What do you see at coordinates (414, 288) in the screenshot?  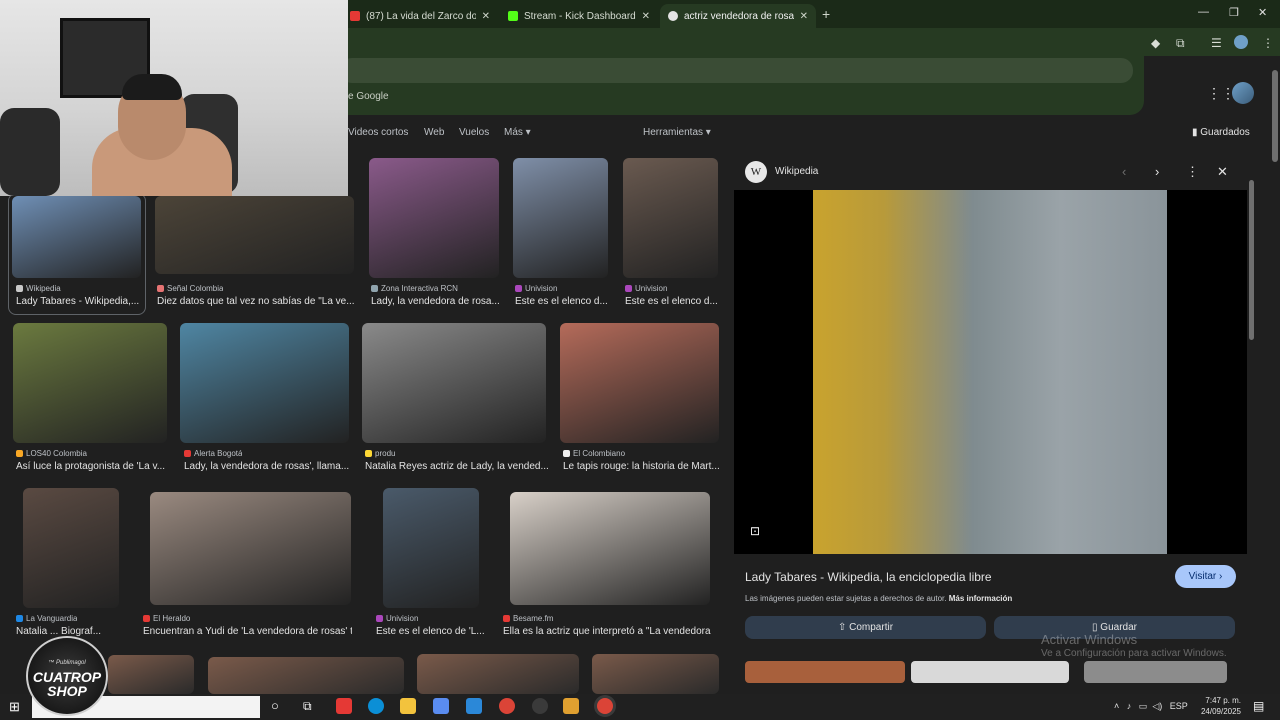 I see `result-source: Zona Interactiva RCN` at bounding box center [414, 288].